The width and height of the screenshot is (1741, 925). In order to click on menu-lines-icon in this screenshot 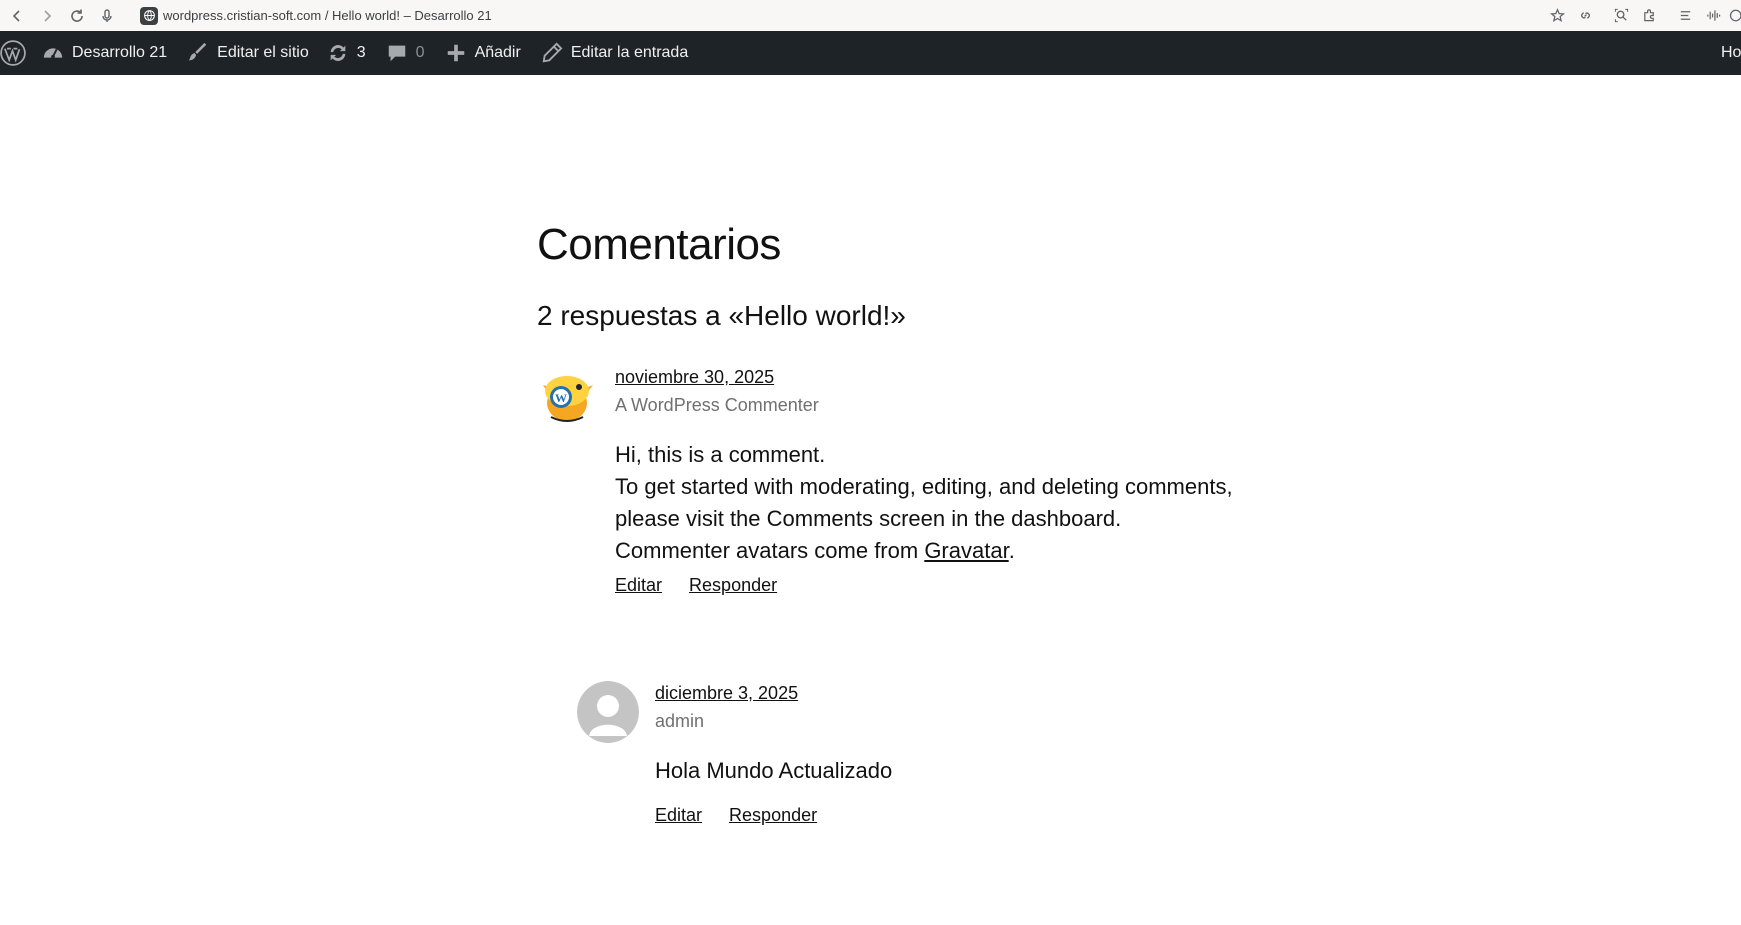, I will do `click(1685, 15)`.